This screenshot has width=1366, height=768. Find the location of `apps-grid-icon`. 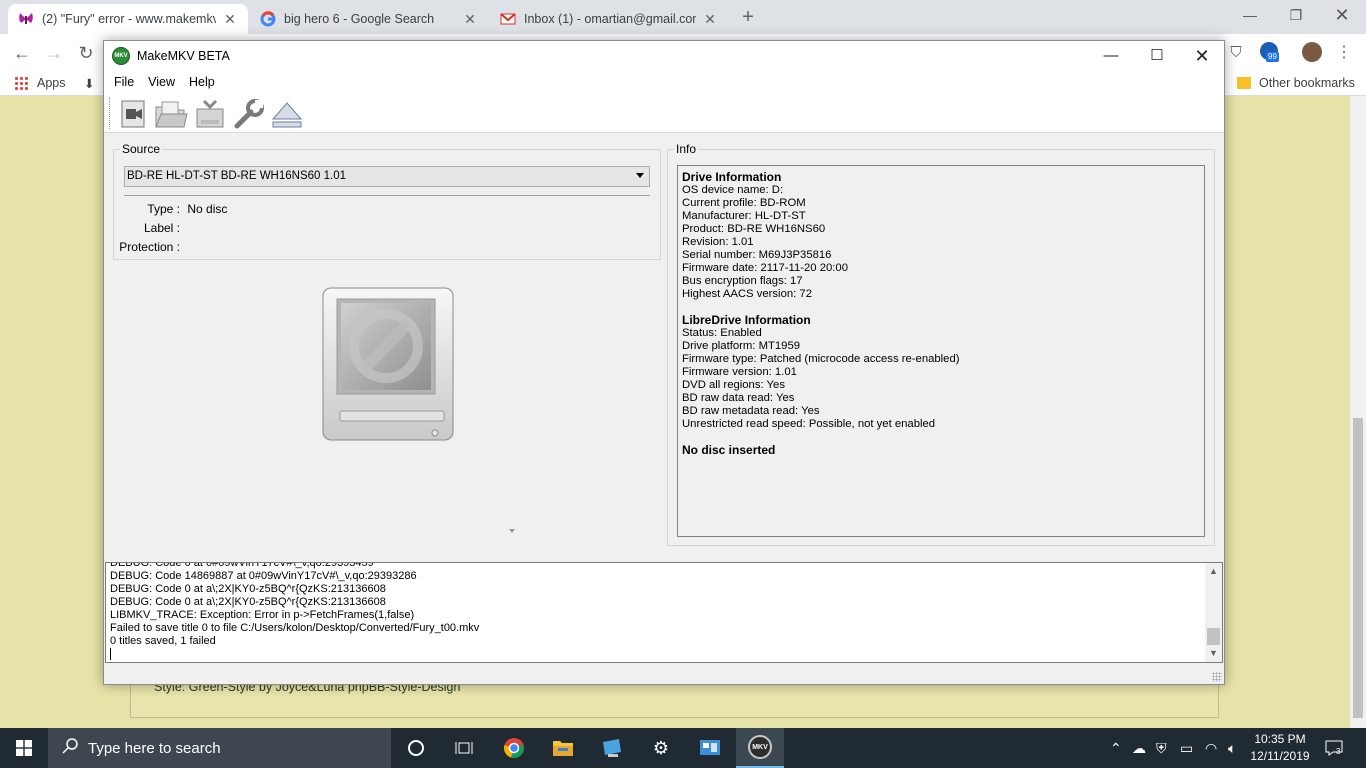

apps-grid-icon is located at coordinates (21, 83).